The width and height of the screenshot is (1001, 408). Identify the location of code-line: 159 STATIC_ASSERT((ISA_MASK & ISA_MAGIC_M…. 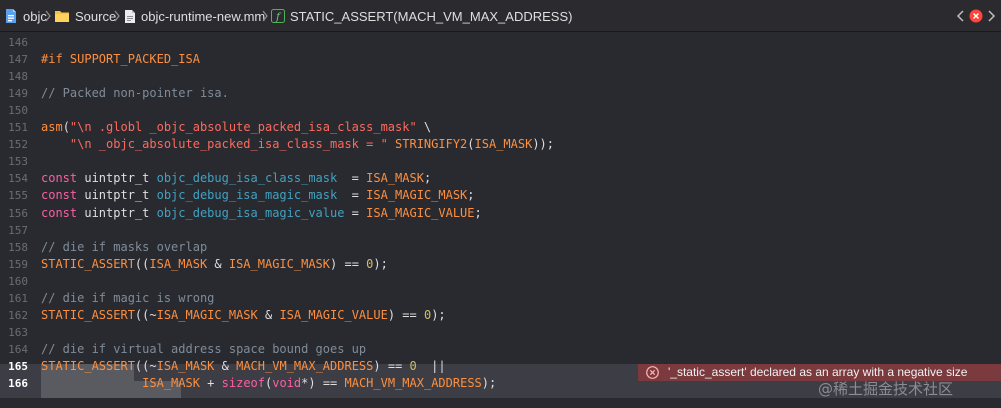
(500, 264).